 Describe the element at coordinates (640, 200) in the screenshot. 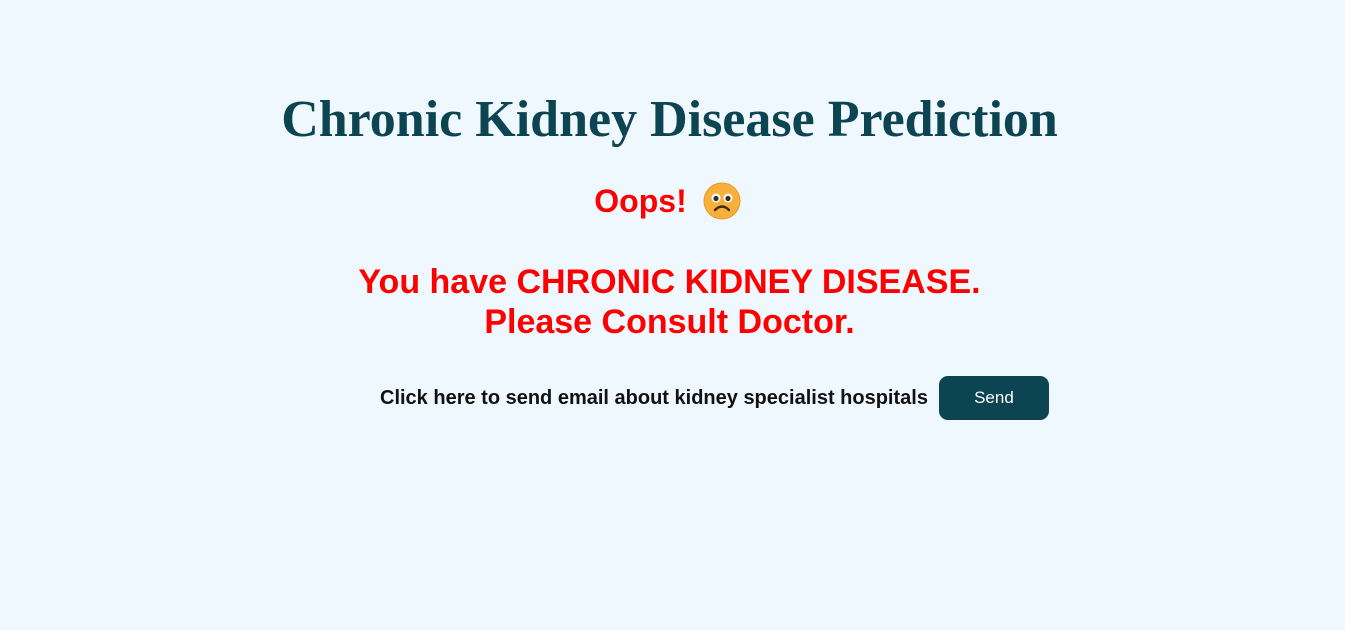

I see `oops-text: Oops!` at that location.